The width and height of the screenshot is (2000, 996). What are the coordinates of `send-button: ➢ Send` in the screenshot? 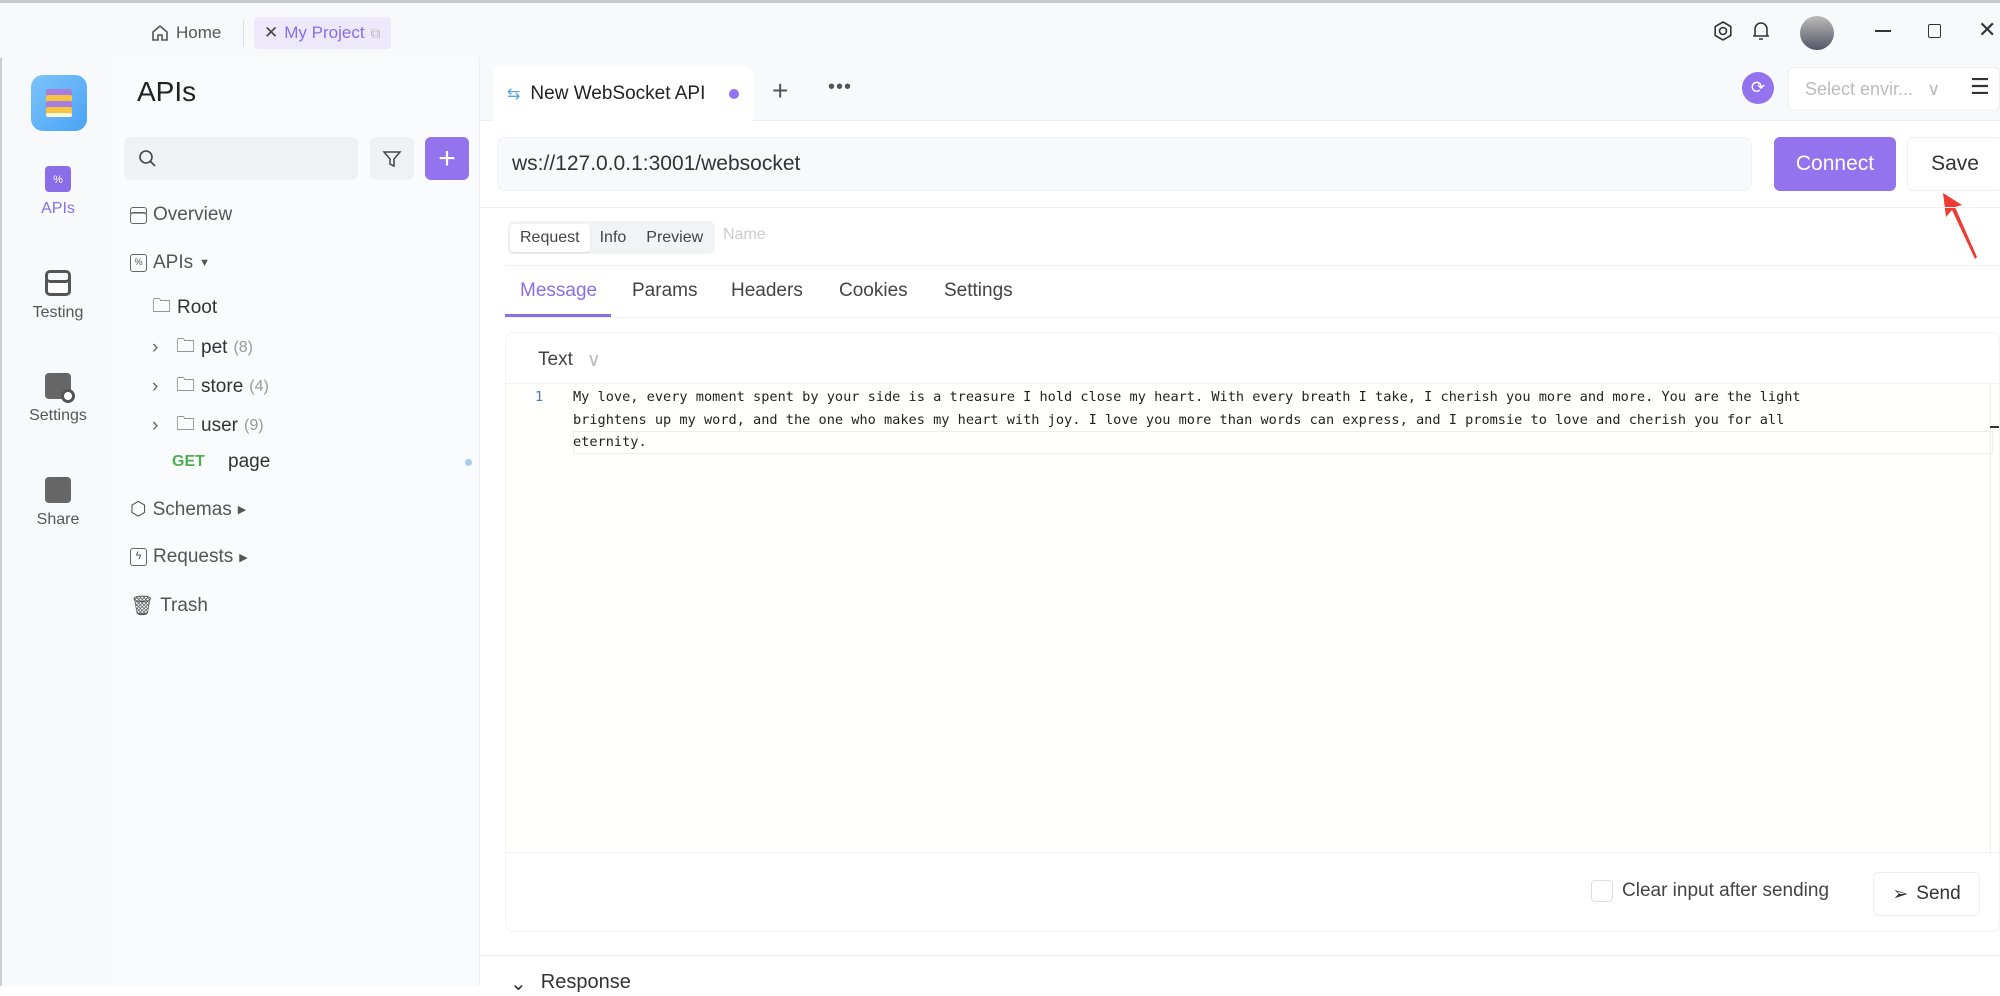 It's located at (1926, 894).